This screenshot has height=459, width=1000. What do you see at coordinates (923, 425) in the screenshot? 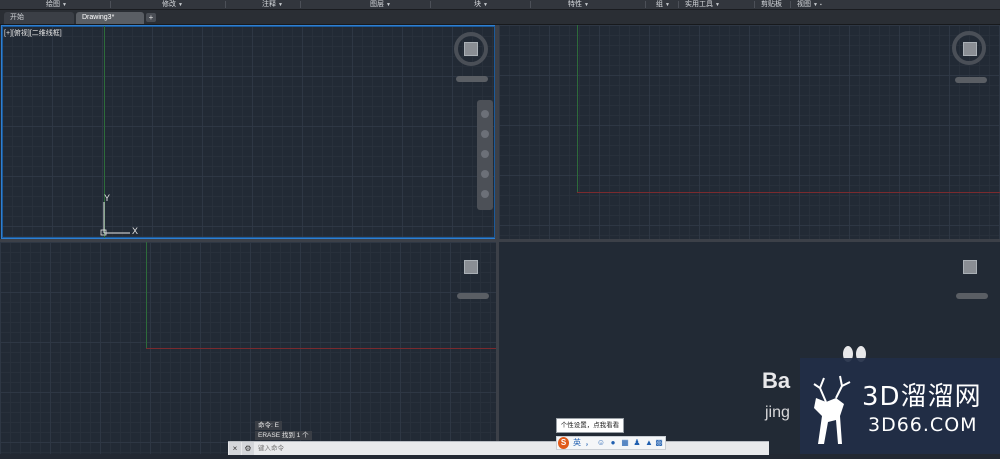
I see `3d66-url-text: 3D66.COM` at bounding box center [923, 425].